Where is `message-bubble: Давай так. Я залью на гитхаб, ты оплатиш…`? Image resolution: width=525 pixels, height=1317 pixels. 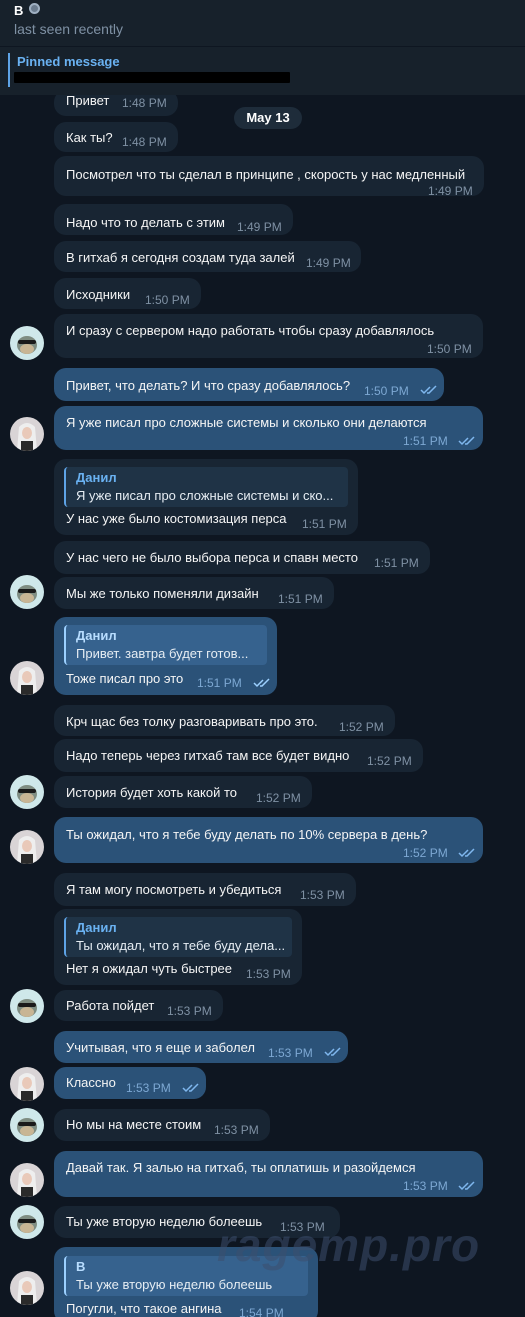
message-bubble: Давай так. Я залью на гитхаб, ты оплатиш… is located at coordinates (268, 1174).